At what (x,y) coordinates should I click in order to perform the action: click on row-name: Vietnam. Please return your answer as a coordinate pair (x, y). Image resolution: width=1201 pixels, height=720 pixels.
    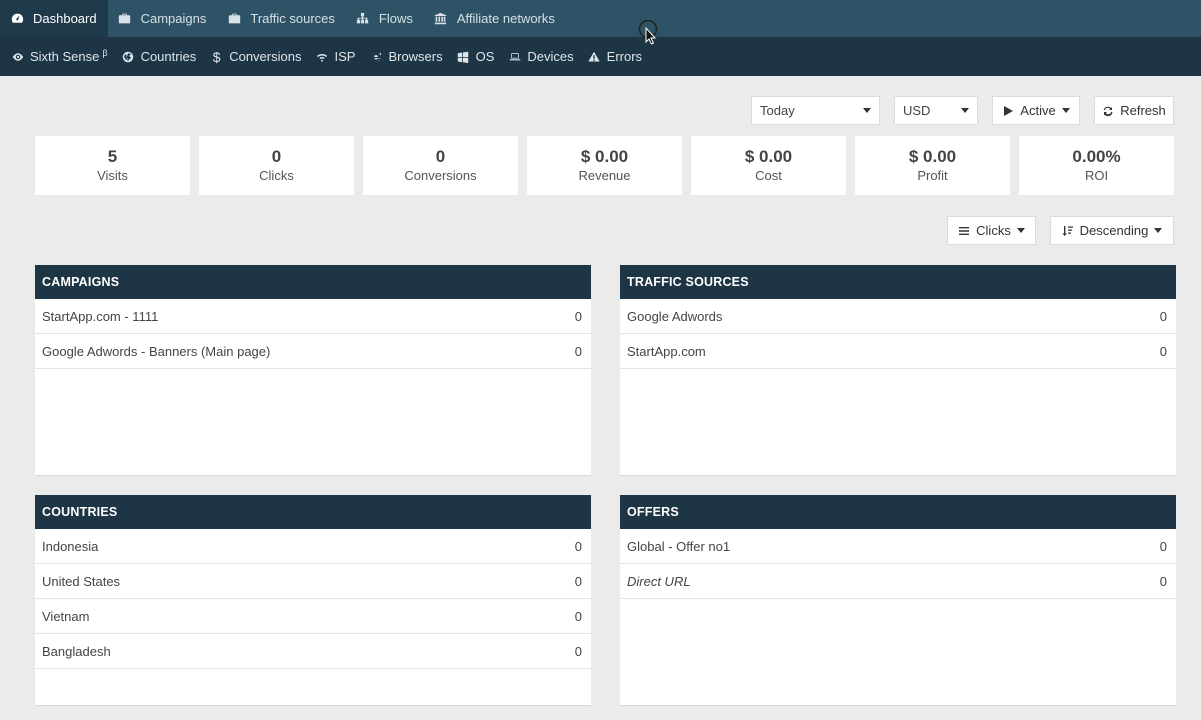
    Looking at the image, I should click on (66, 616).